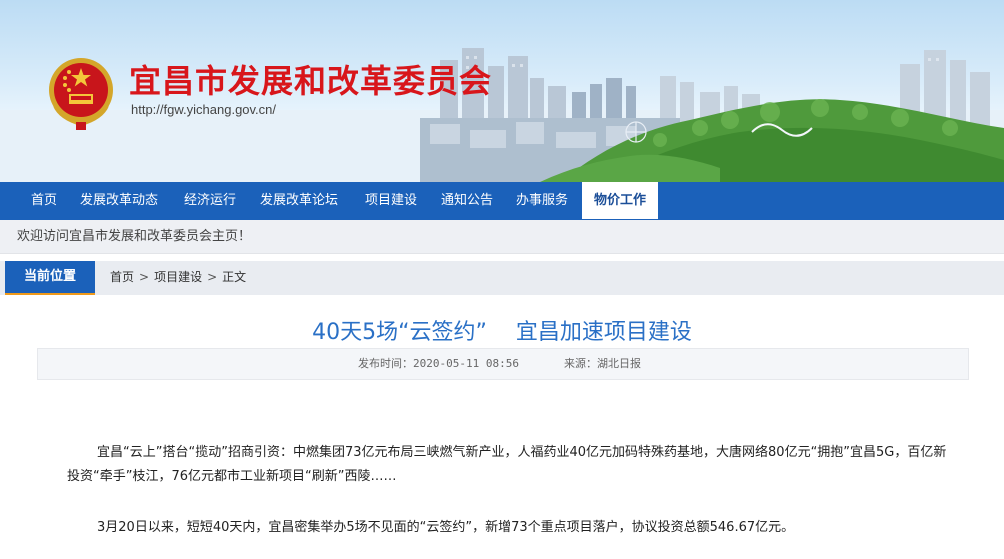 The width and height of the screenshot is (1004, 559). Describe the element at coordinates (391, 201) in the screenshot. I see `nav-item-projects: 项目建设` at that location.